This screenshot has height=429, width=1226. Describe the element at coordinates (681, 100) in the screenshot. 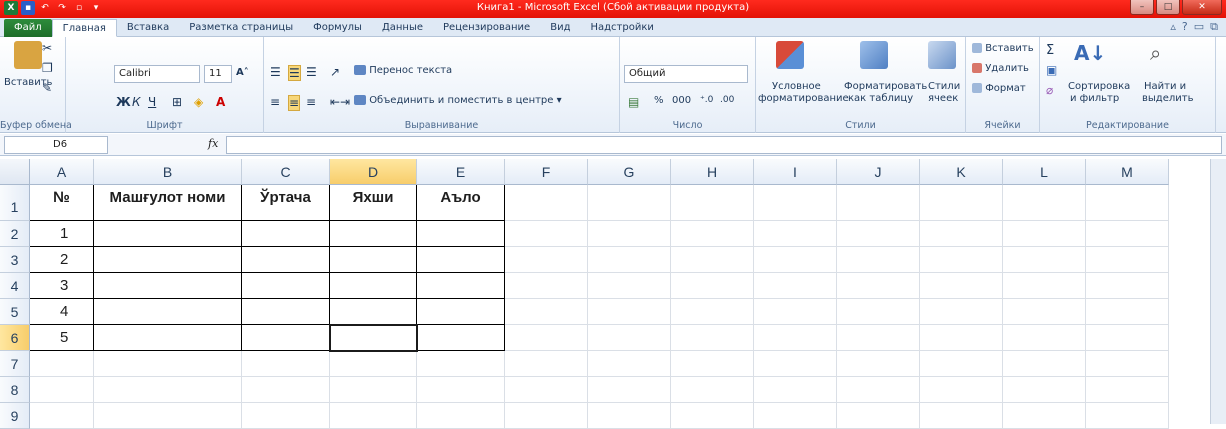

I see `thousands-button: 000` at that location.